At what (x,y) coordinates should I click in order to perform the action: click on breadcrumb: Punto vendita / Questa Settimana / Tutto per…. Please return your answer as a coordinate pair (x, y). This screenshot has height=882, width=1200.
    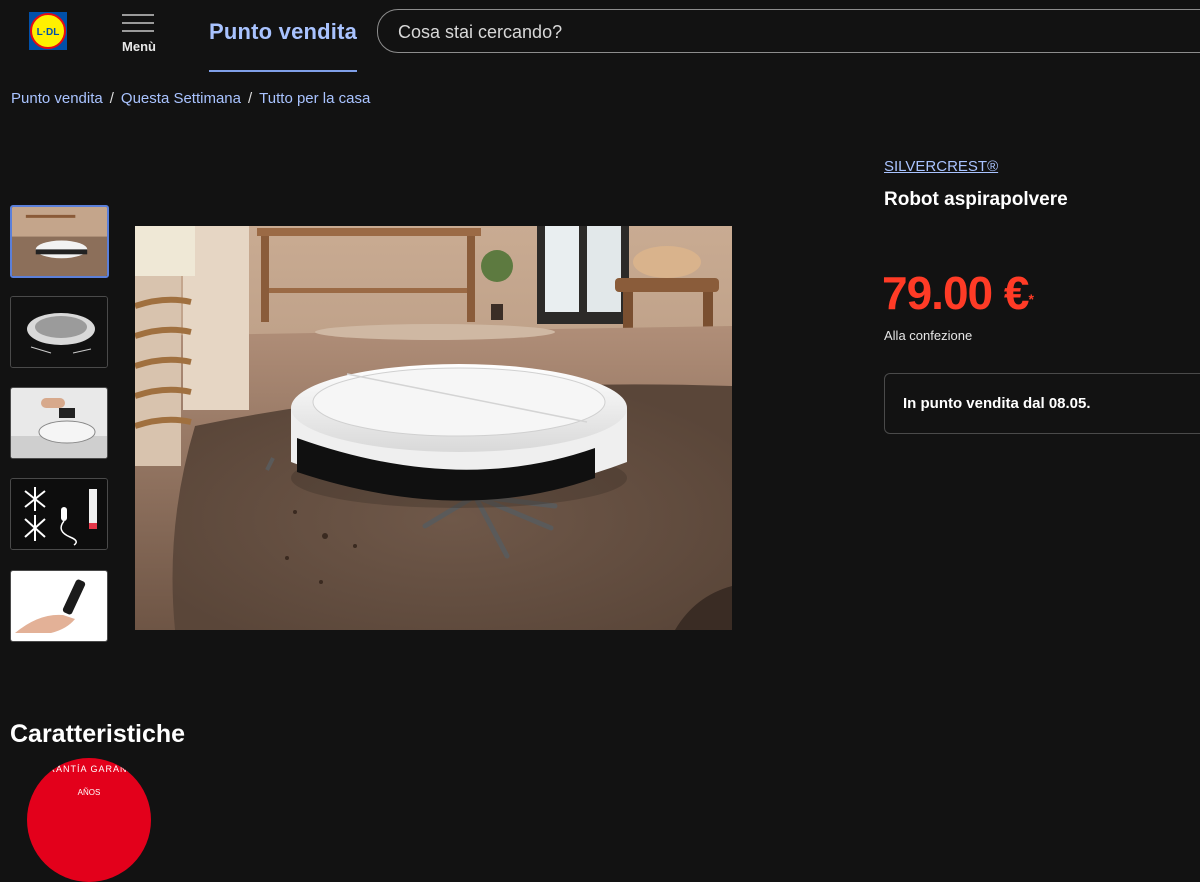
    Looking at the image, I should click on (190, 98).